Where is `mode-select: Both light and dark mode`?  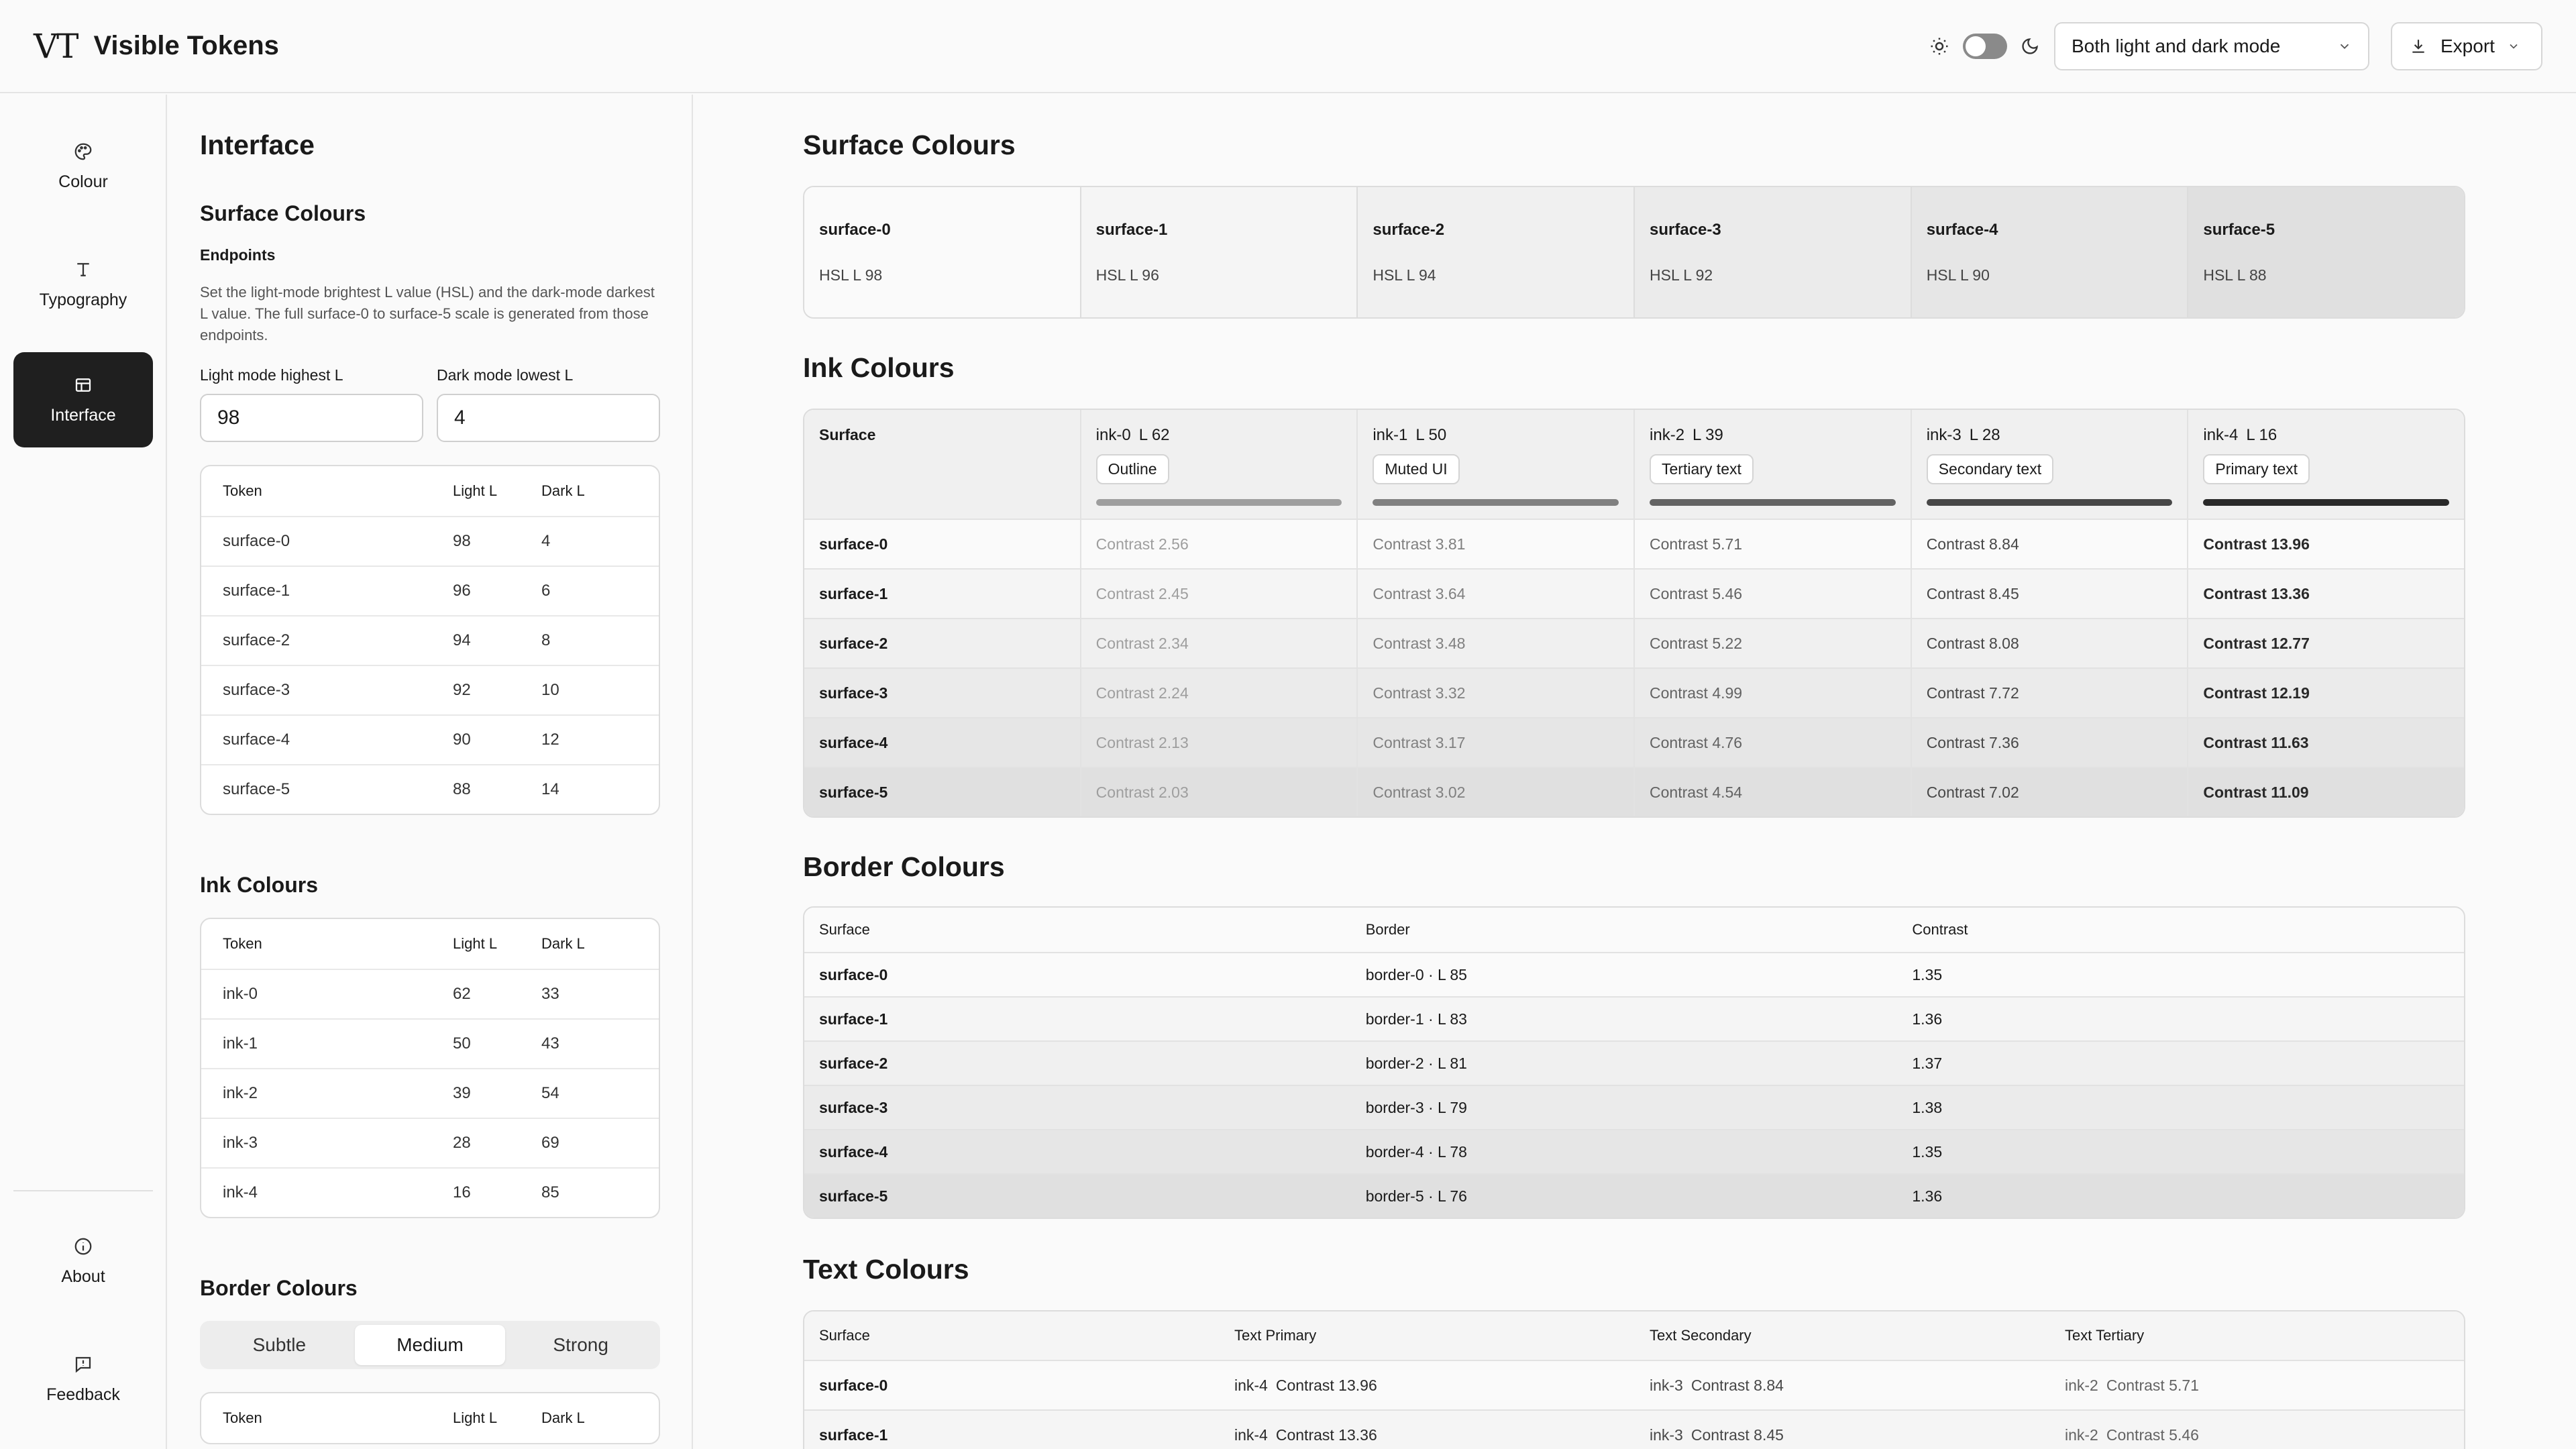
mode-select: Both light and dark mode is located at coordinates (2211, 45).